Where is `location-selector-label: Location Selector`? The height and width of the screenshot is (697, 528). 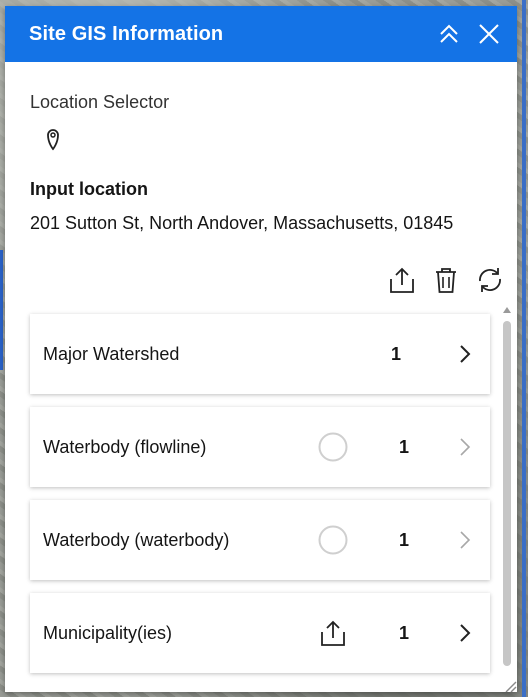 location-selector-label: Location Selector is located at coordinates (100, 102).